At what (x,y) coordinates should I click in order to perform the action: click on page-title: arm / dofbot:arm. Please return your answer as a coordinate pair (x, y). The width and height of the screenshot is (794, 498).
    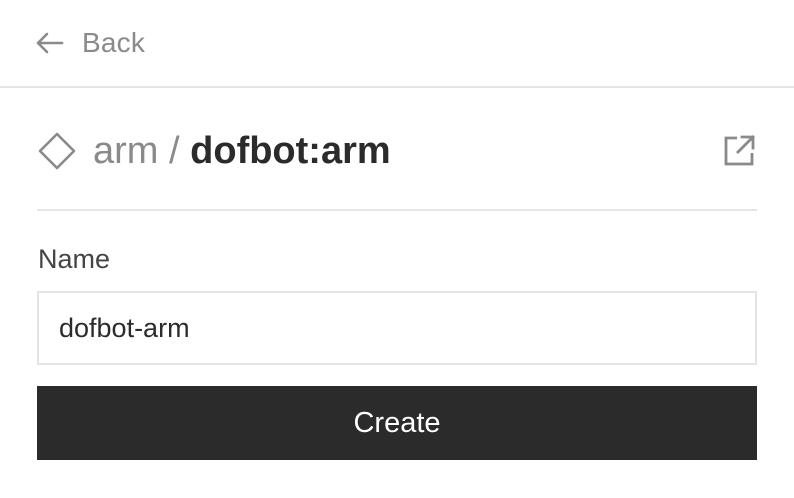
    Looking at the image, I should click on (242, 151).